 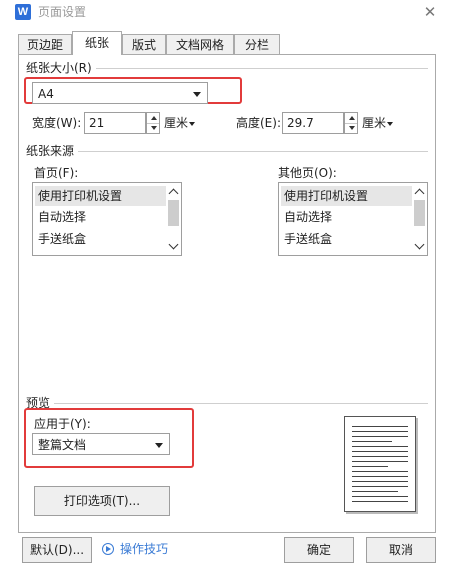 What do you see at coordinates (144, 44) in the screenshot?
I see `tab-layout: 版式` at bounding box center [144, 44].